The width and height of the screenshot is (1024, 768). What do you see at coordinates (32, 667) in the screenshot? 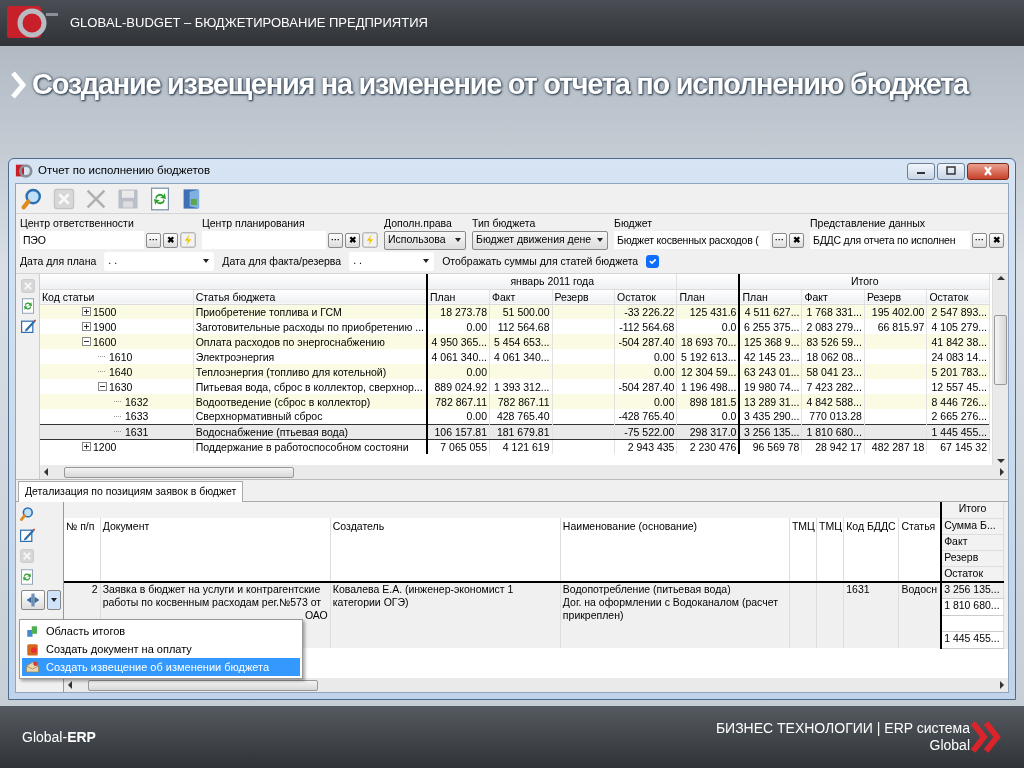
I see `envelope-icon` at bounding box center [32, 667].